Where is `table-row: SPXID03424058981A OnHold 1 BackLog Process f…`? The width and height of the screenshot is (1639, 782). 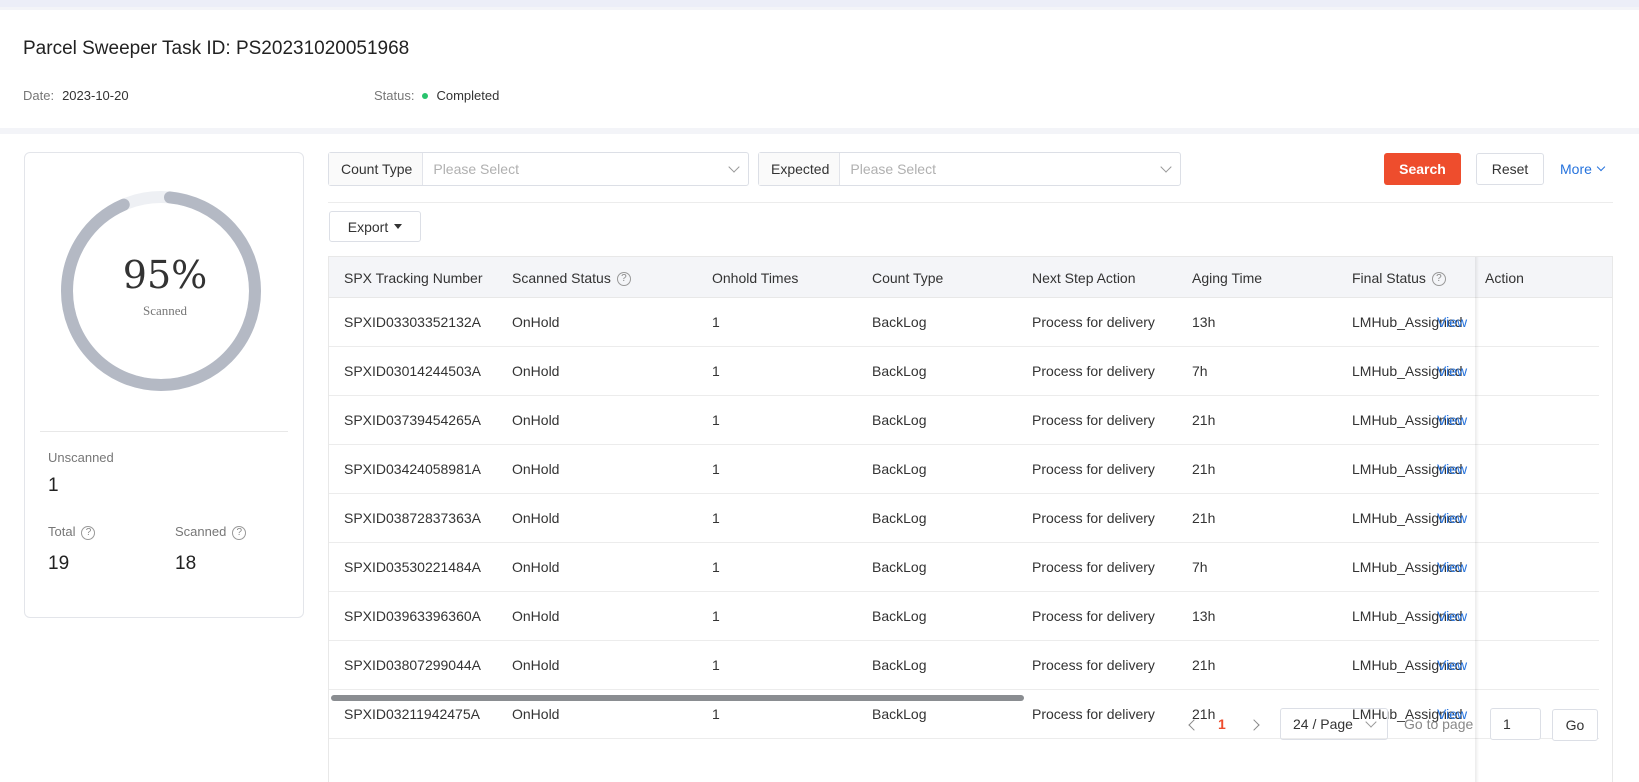
table-row: SPXID03424058981A OnHold 1 BackLog Process f… is located at coordinates (964, 469).